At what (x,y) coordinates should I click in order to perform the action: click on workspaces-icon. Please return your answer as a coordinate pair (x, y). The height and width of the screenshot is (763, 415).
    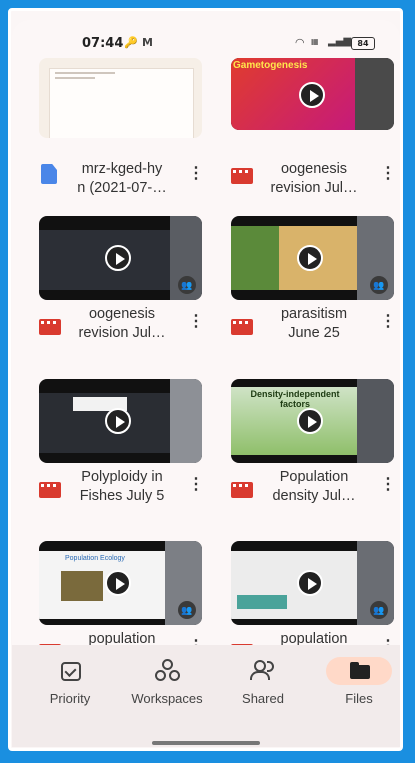
    Looking at the image, I should click on (167, 671).